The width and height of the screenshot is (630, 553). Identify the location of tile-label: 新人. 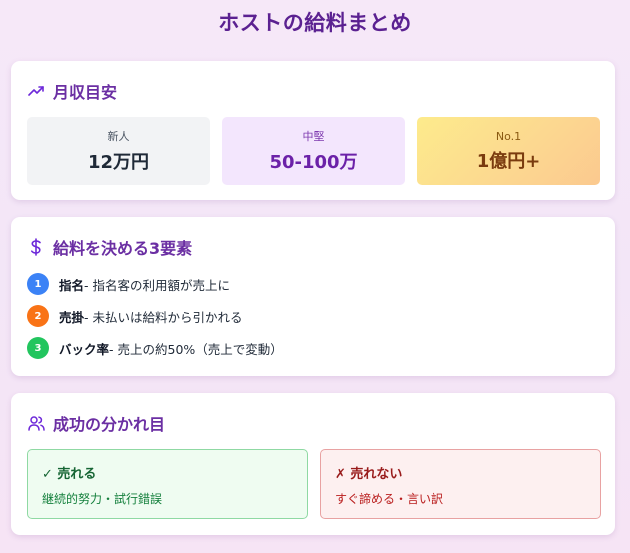
(118, 136).